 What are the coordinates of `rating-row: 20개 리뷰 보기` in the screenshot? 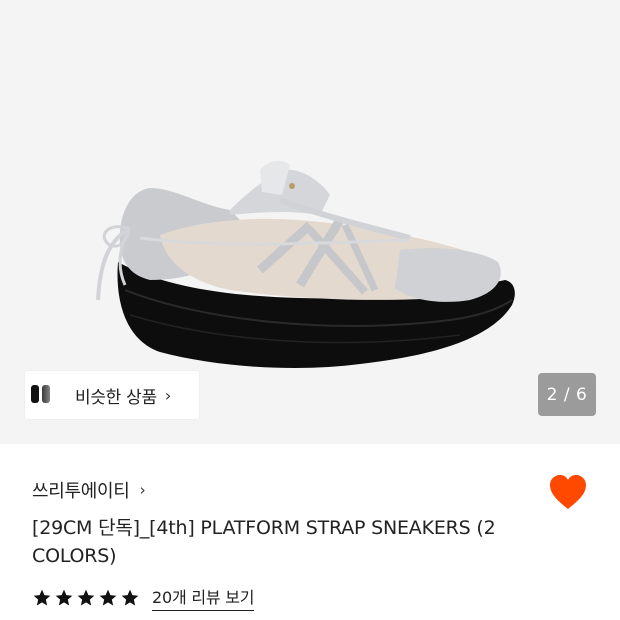 It's located at (143, 597).